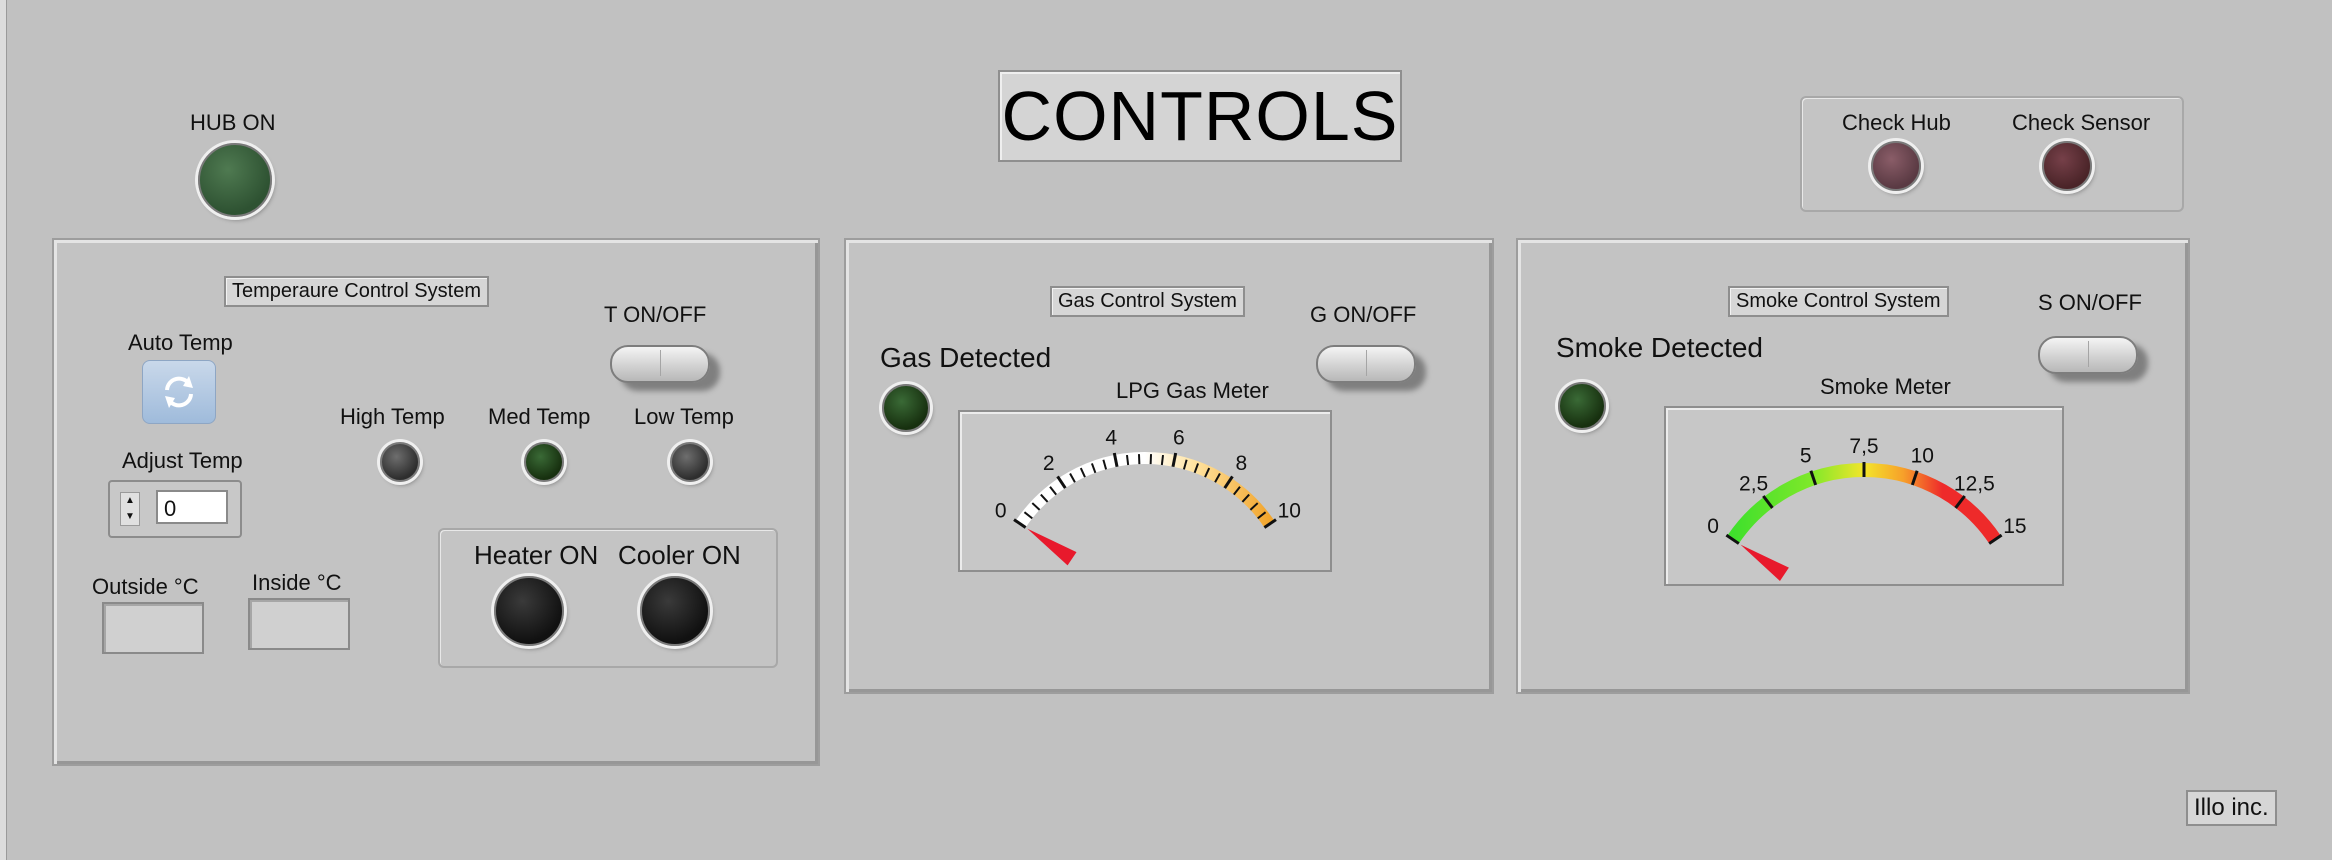  I want to click on inside-temp-indicator, so click(299, 624).